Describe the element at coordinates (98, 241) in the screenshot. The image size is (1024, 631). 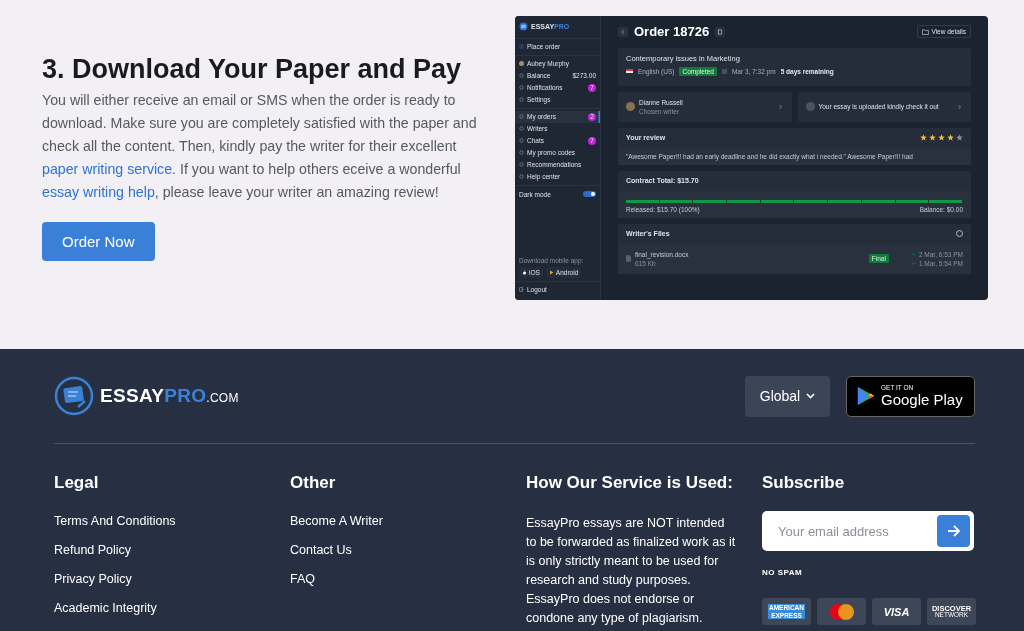
I see `order-now-button: Order Now` at that location.